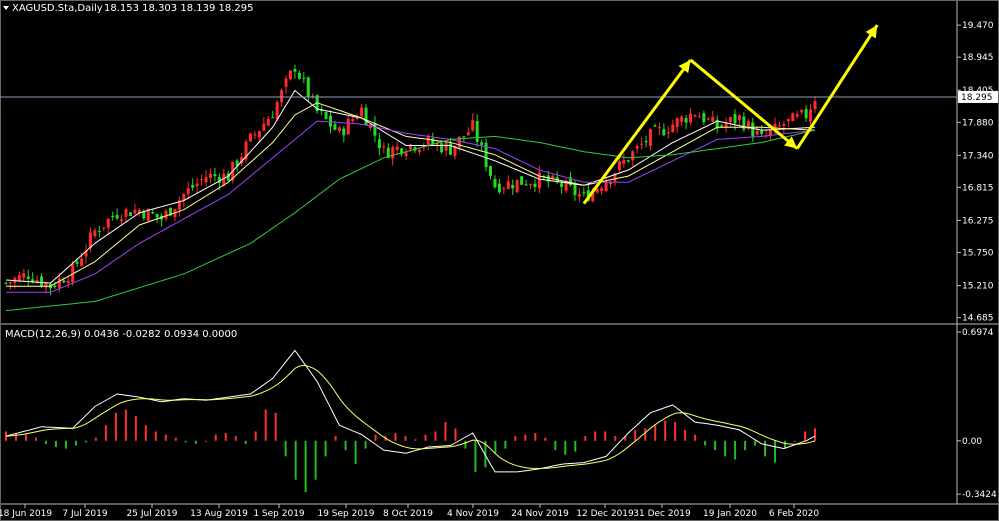 The width and height of the screenshot is (999, 521). What do you see at coordinates (662, 514) in the screenshot?
I see `x-tick-label: 31 Dec 2019` at bounding box center [662, 514].